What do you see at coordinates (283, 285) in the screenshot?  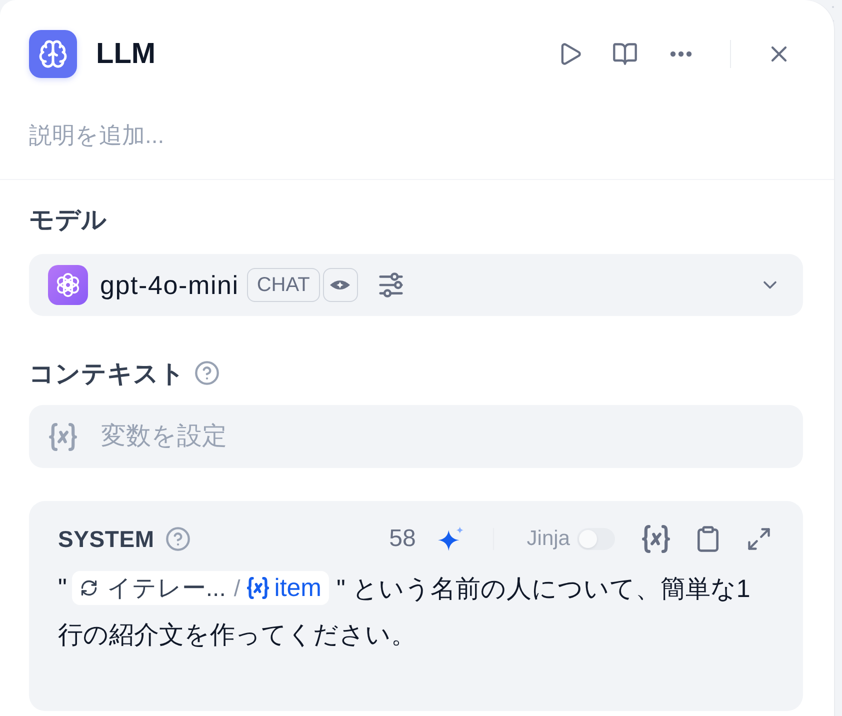 I see `mode-badge: CHAT` at bounding box center [283, 285].